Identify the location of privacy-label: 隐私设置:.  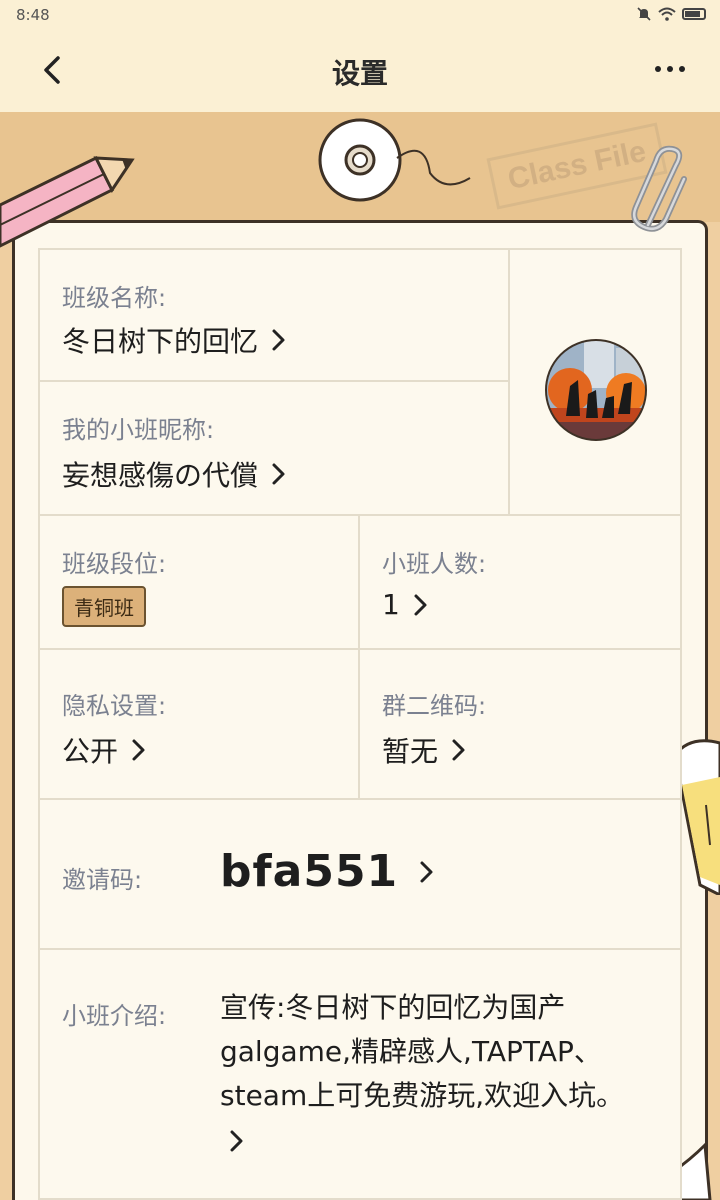
(114, 706).